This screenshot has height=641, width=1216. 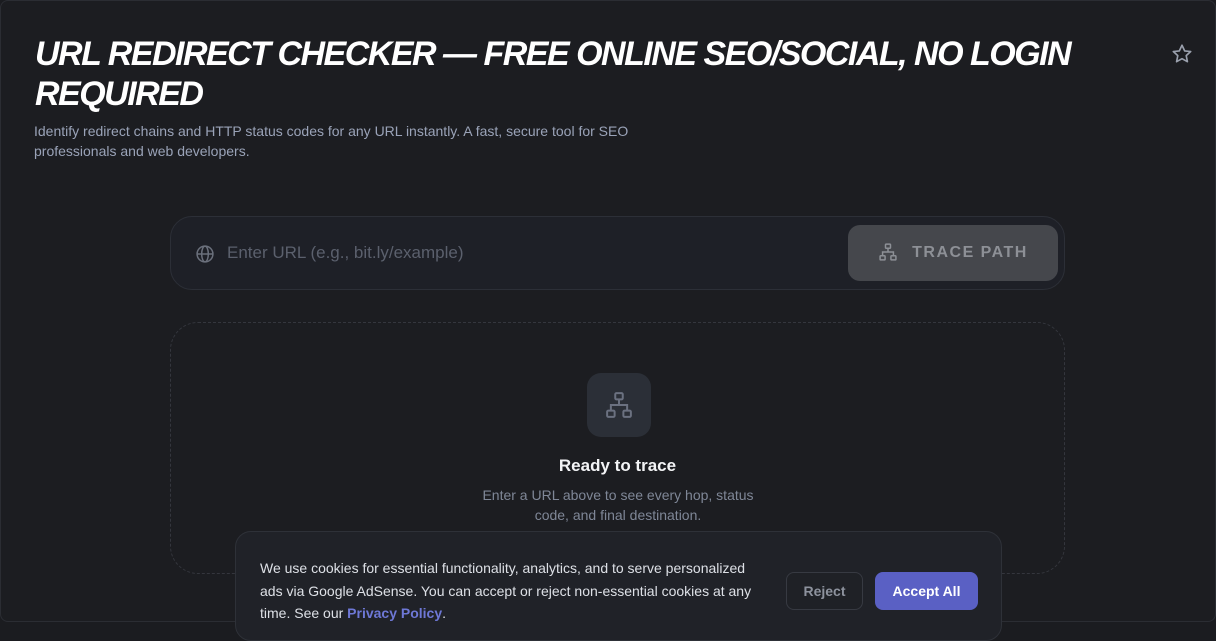 What do you see at coordinates (824, 591) in the screenshot?
I see `reject-button: Reject` at bounding box center [824, 591].